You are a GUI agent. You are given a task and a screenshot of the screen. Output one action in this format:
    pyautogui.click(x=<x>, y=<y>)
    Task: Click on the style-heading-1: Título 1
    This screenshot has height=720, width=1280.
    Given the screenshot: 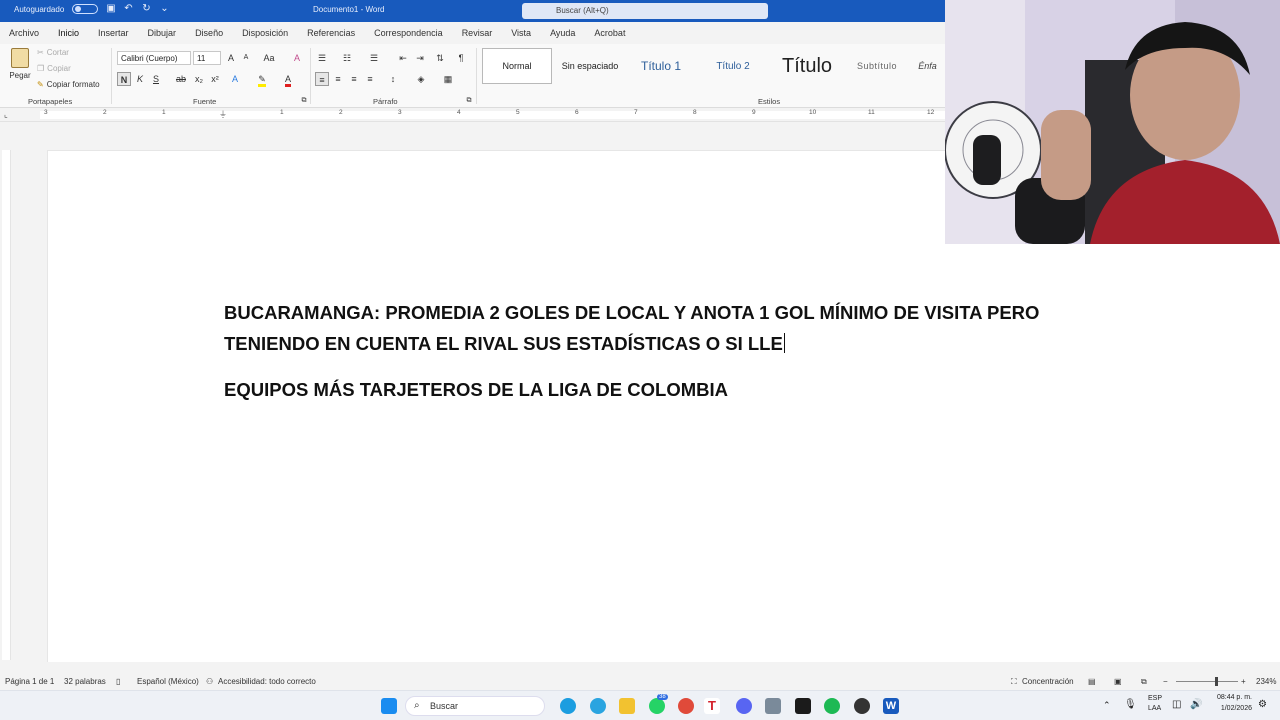 What is the action you would take?
    pyautogui.click(x=661, y=66)
    